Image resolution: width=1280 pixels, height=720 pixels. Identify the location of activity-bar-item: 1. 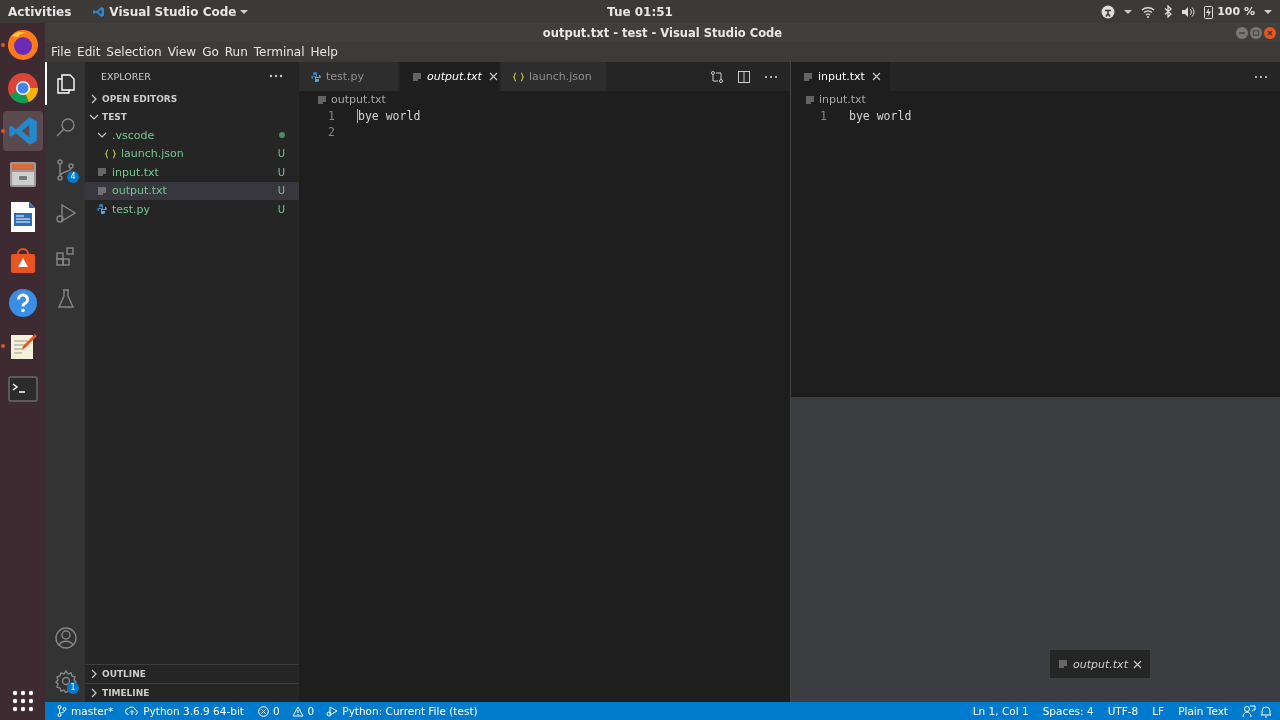
(65, 680).